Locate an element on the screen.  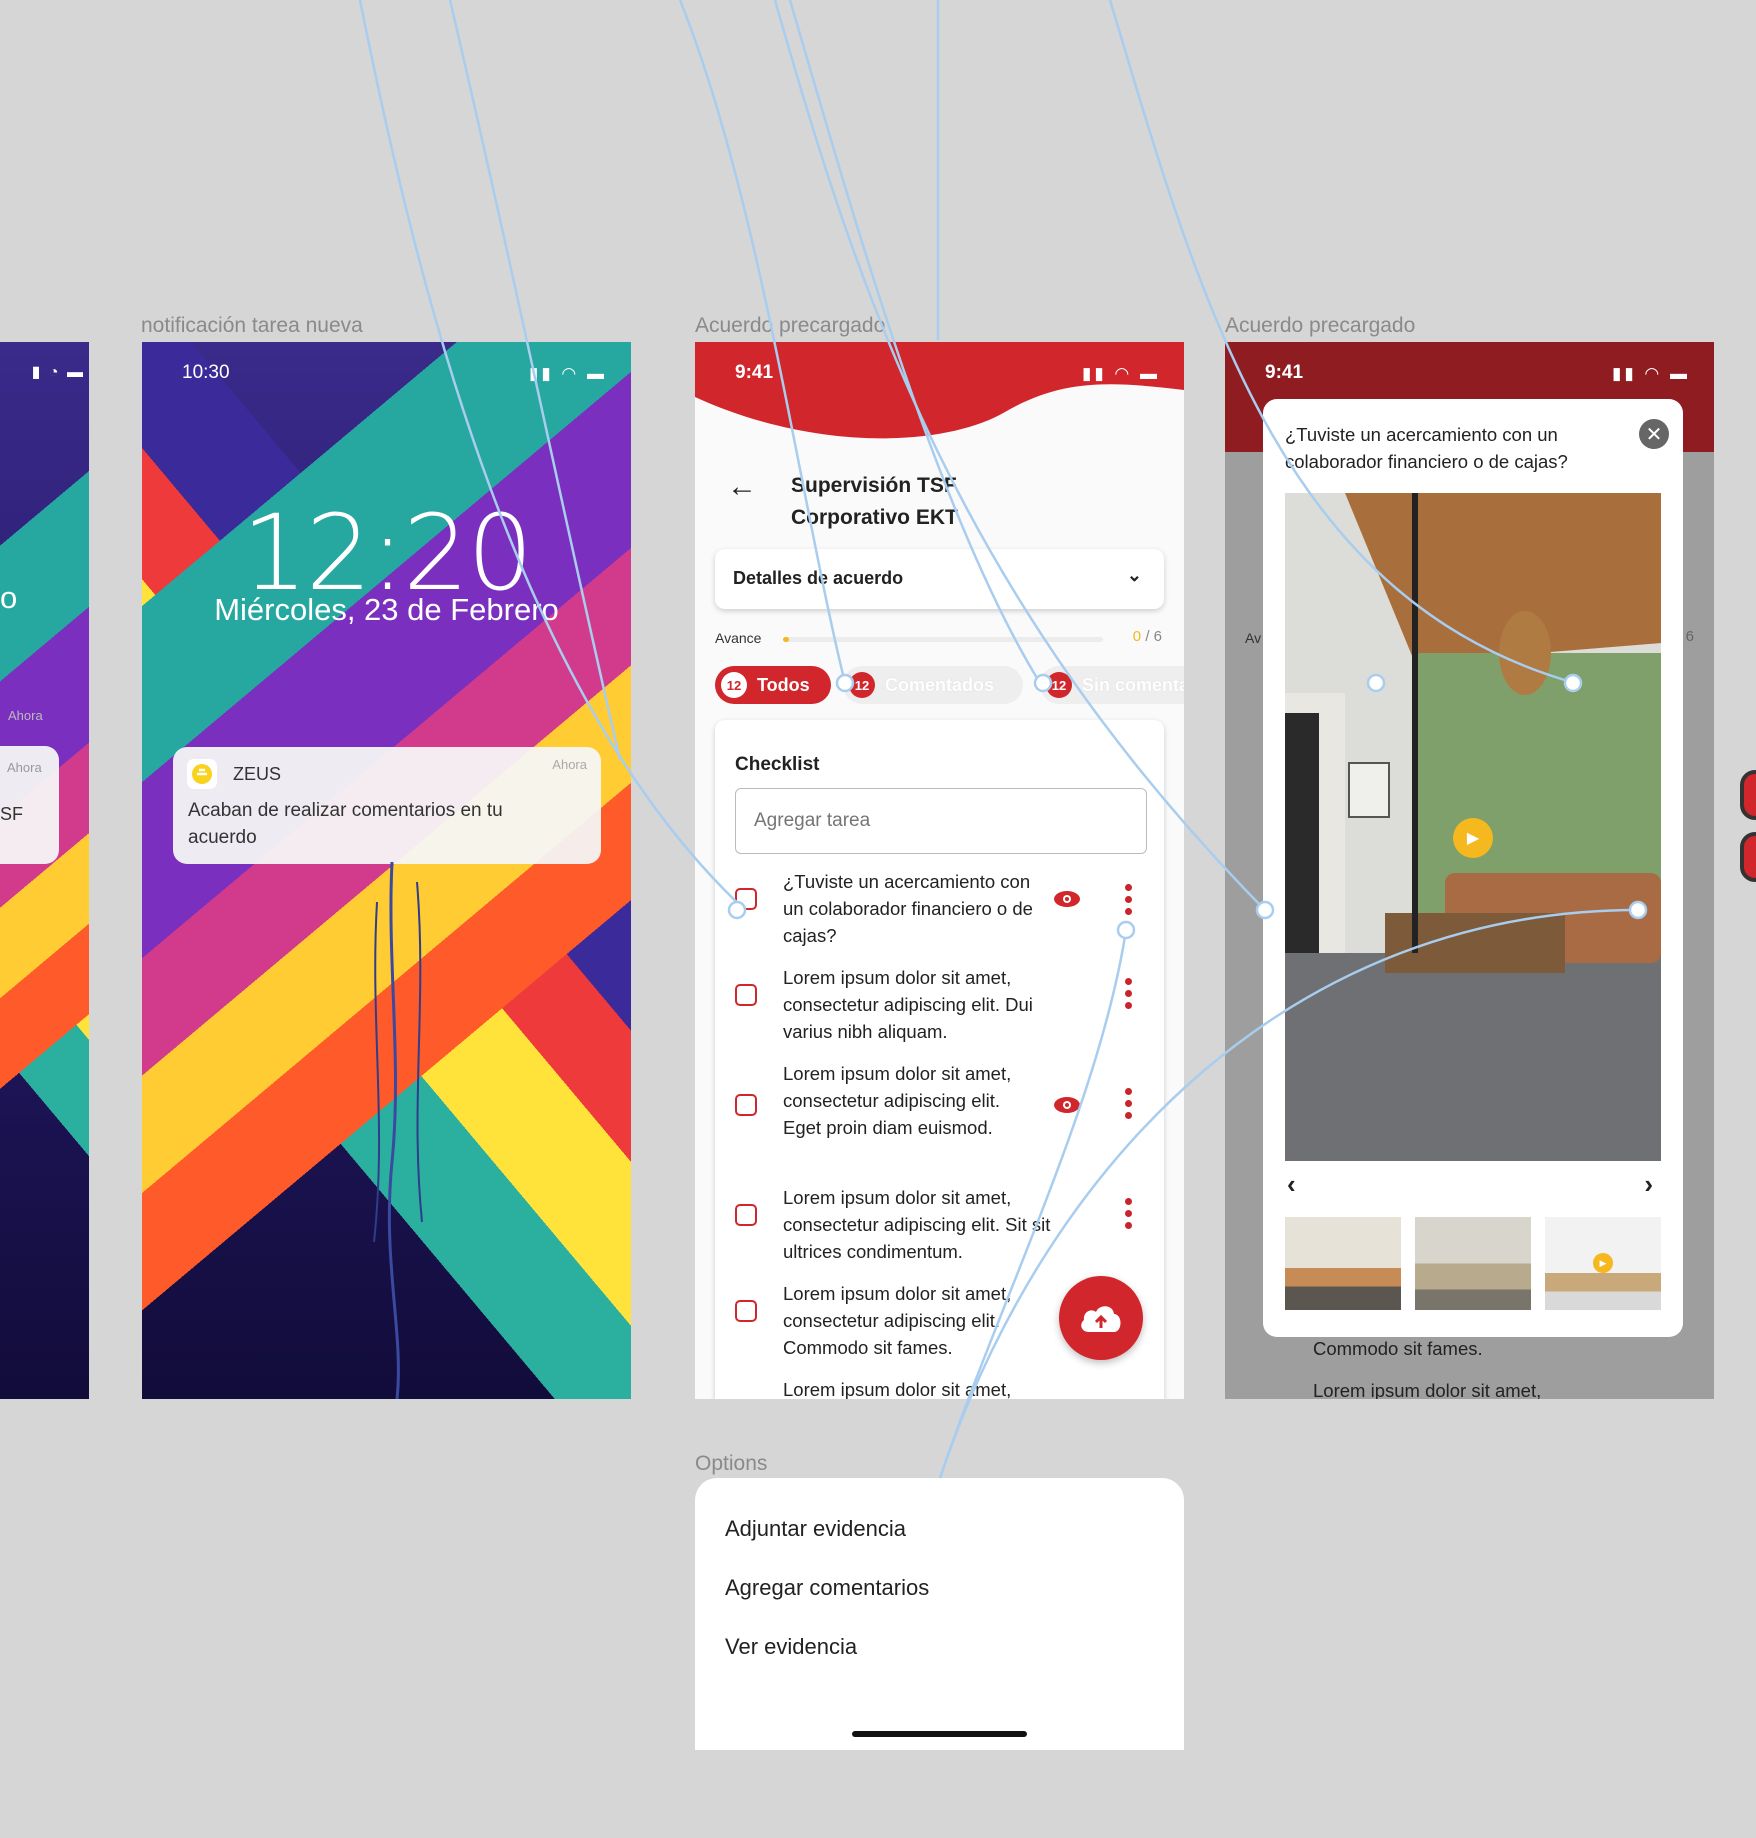
details-label: Detalles de acuerdo is located at coordinates (818, 578).